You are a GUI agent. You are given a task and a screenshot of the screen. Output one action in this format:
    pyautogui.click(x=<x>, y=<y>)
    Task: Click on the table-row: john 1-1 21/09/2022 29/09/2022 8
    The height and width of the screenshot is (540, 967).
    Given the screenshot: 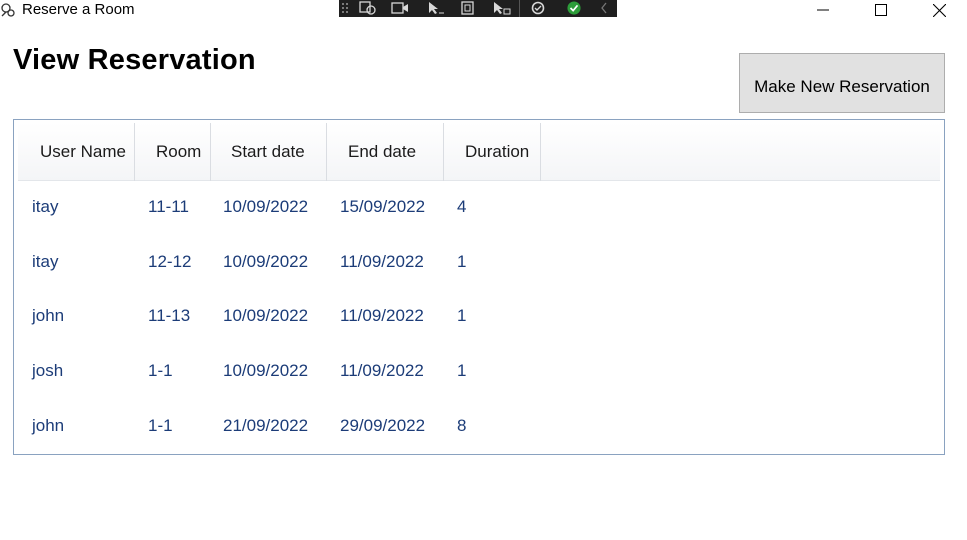 What is the action you would take?
    pyautogui.click(x=479, y=426)
    